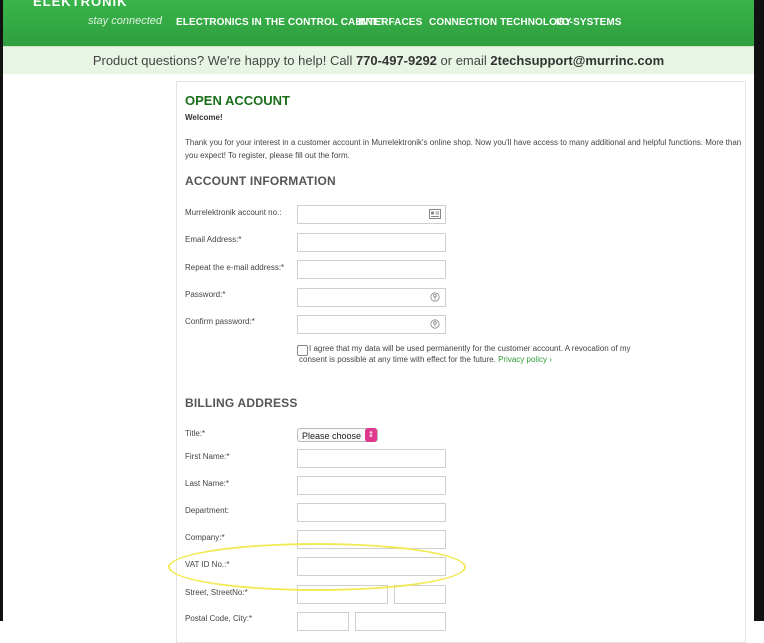 The width and height of the screenshot is (764, 643). Describe the element at coordinates (759, 310) in the screenshot. I see `window-frame-right` at that location.